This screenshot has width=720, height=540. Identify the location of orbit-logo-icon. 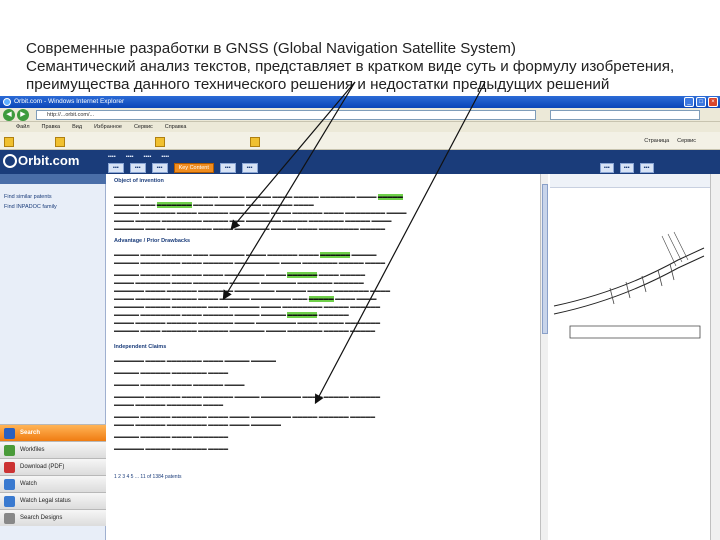
(10, 161).